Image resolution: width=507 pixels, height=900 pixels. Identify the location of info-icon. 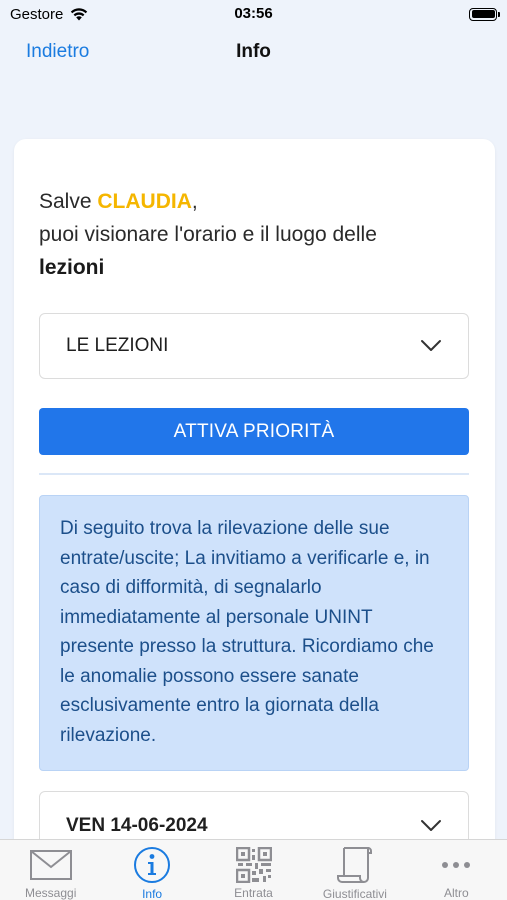
(152, 865).